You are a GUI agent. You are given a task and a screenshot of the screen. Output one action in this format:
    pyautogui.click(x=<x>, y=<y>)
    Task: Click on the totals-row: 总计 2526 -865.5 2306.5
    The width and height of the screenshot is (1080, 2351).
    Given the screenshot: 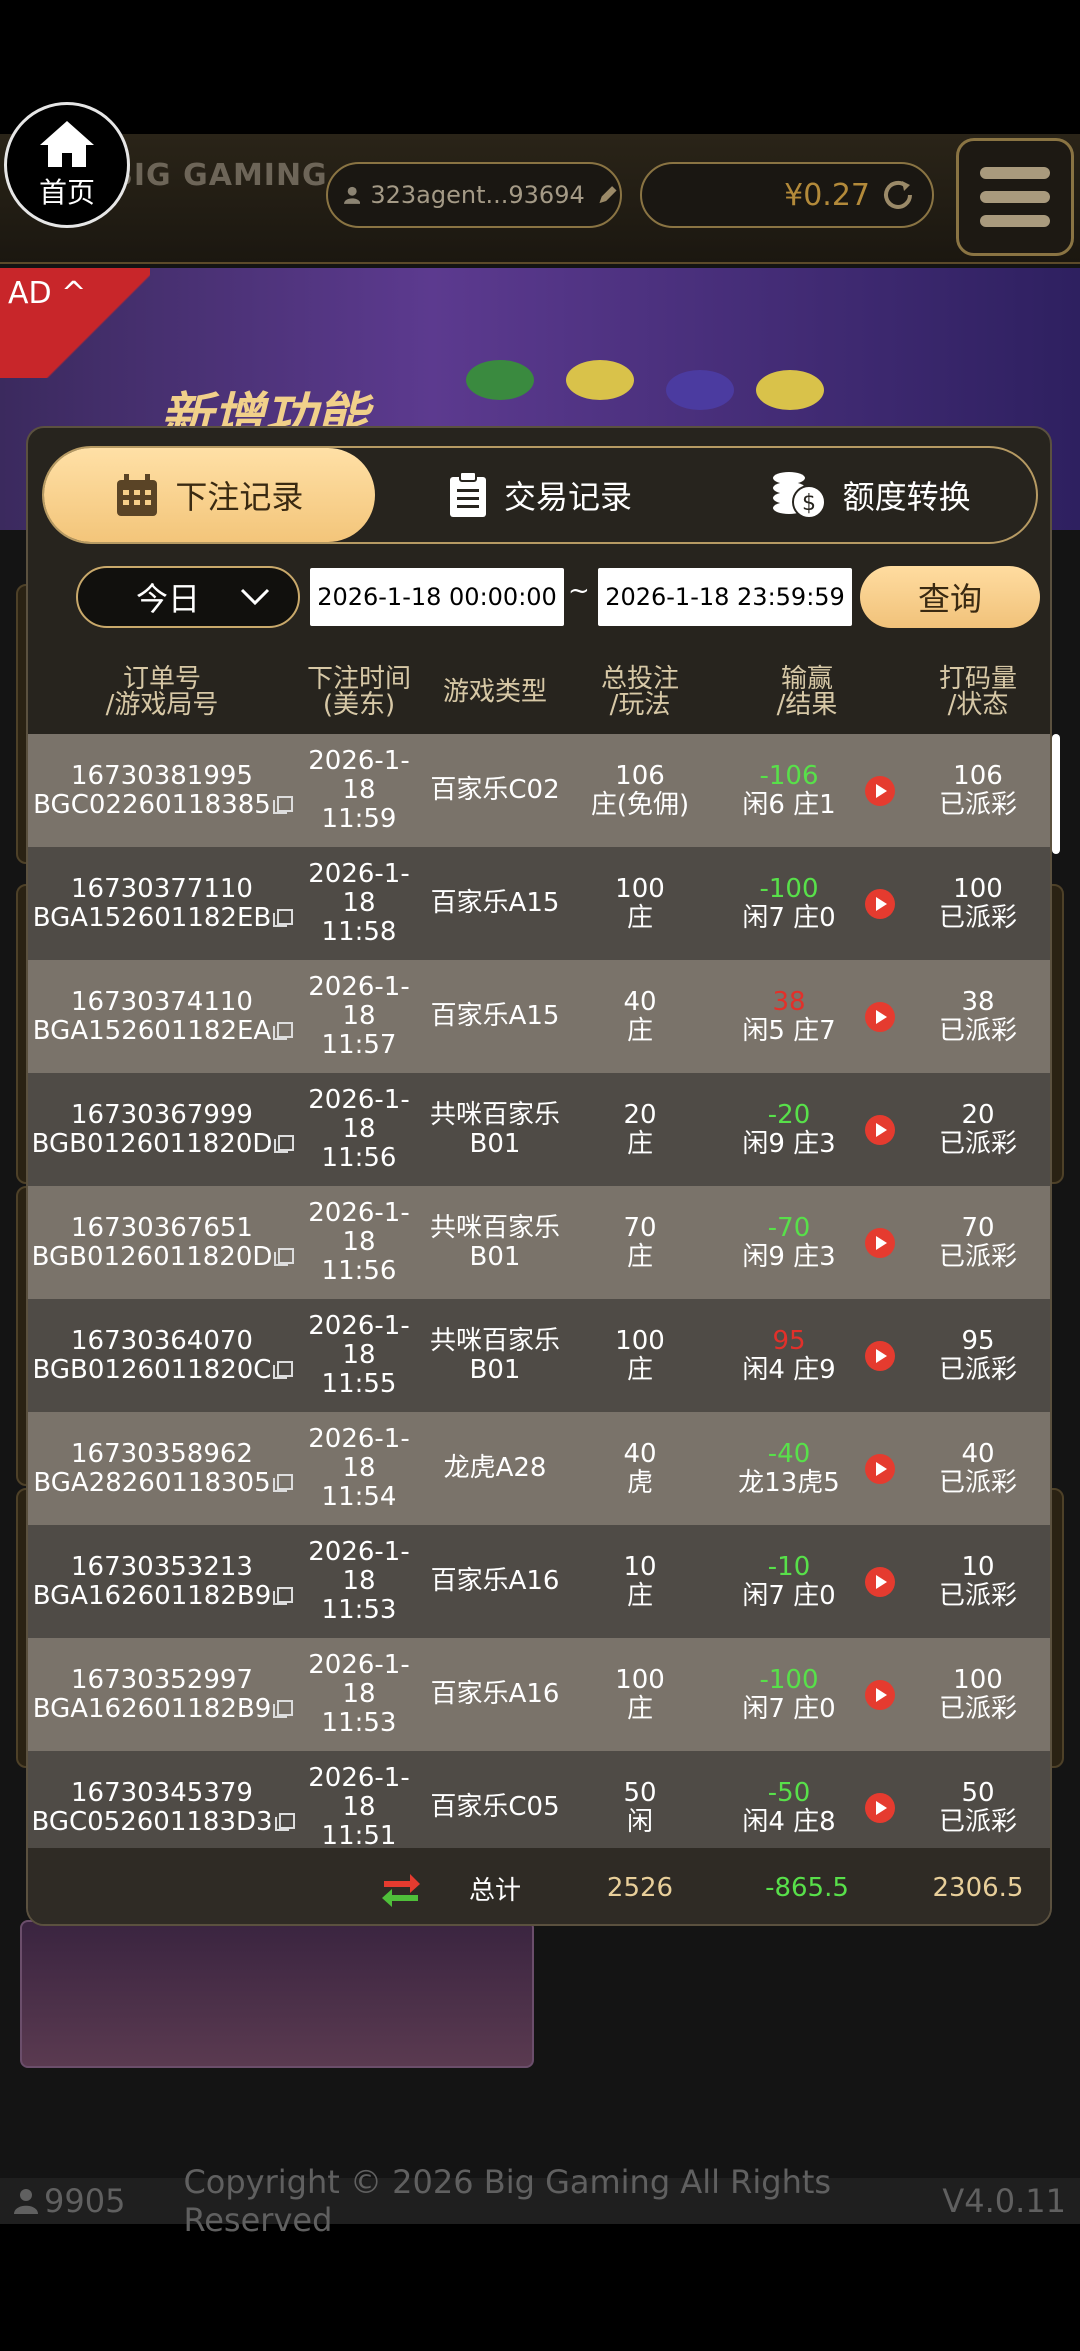 What is the action you would take?
    pyautogui.click(x=539, y=1886)
    